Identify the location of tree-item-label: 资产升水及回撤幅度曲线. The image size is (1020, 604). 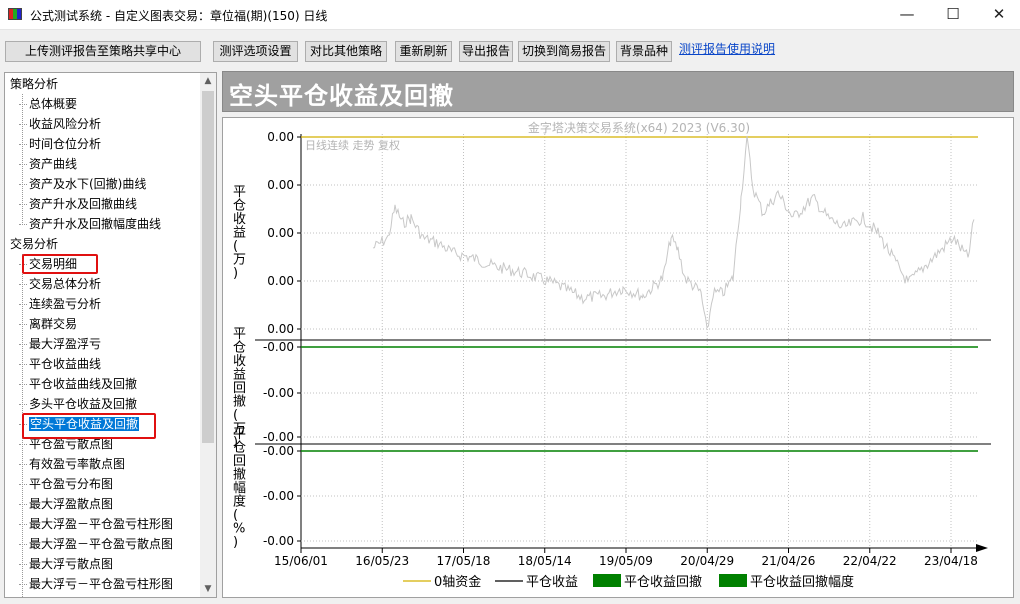
(95, 224).